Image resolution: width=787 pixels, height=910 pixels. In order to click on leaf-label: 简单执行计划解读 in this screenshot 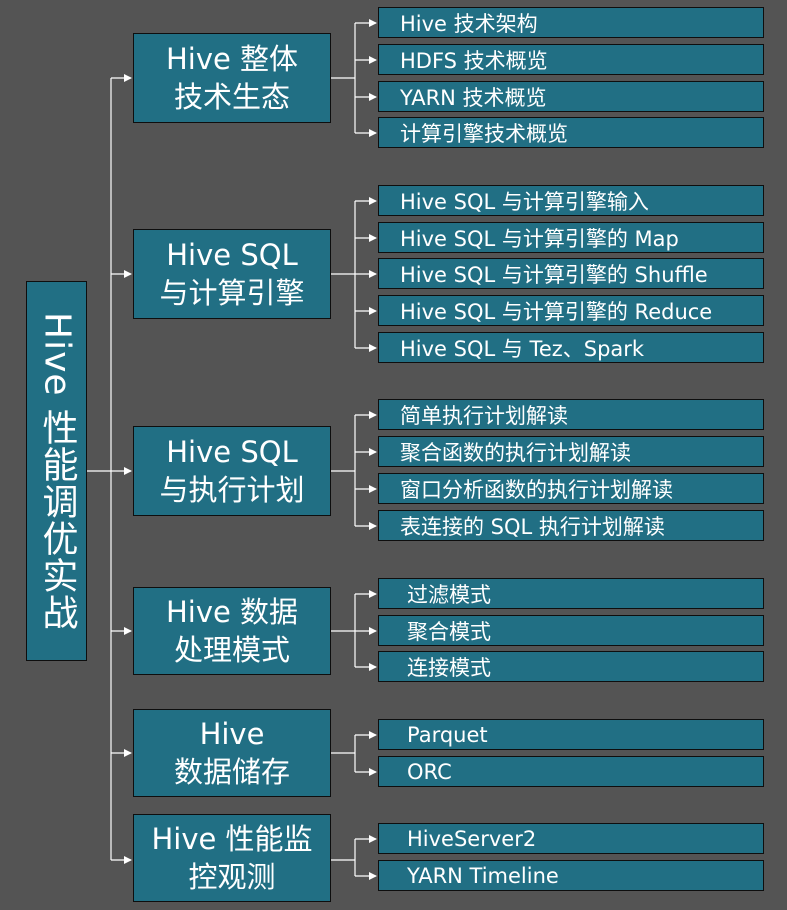, I will do `click(484, 415)`.